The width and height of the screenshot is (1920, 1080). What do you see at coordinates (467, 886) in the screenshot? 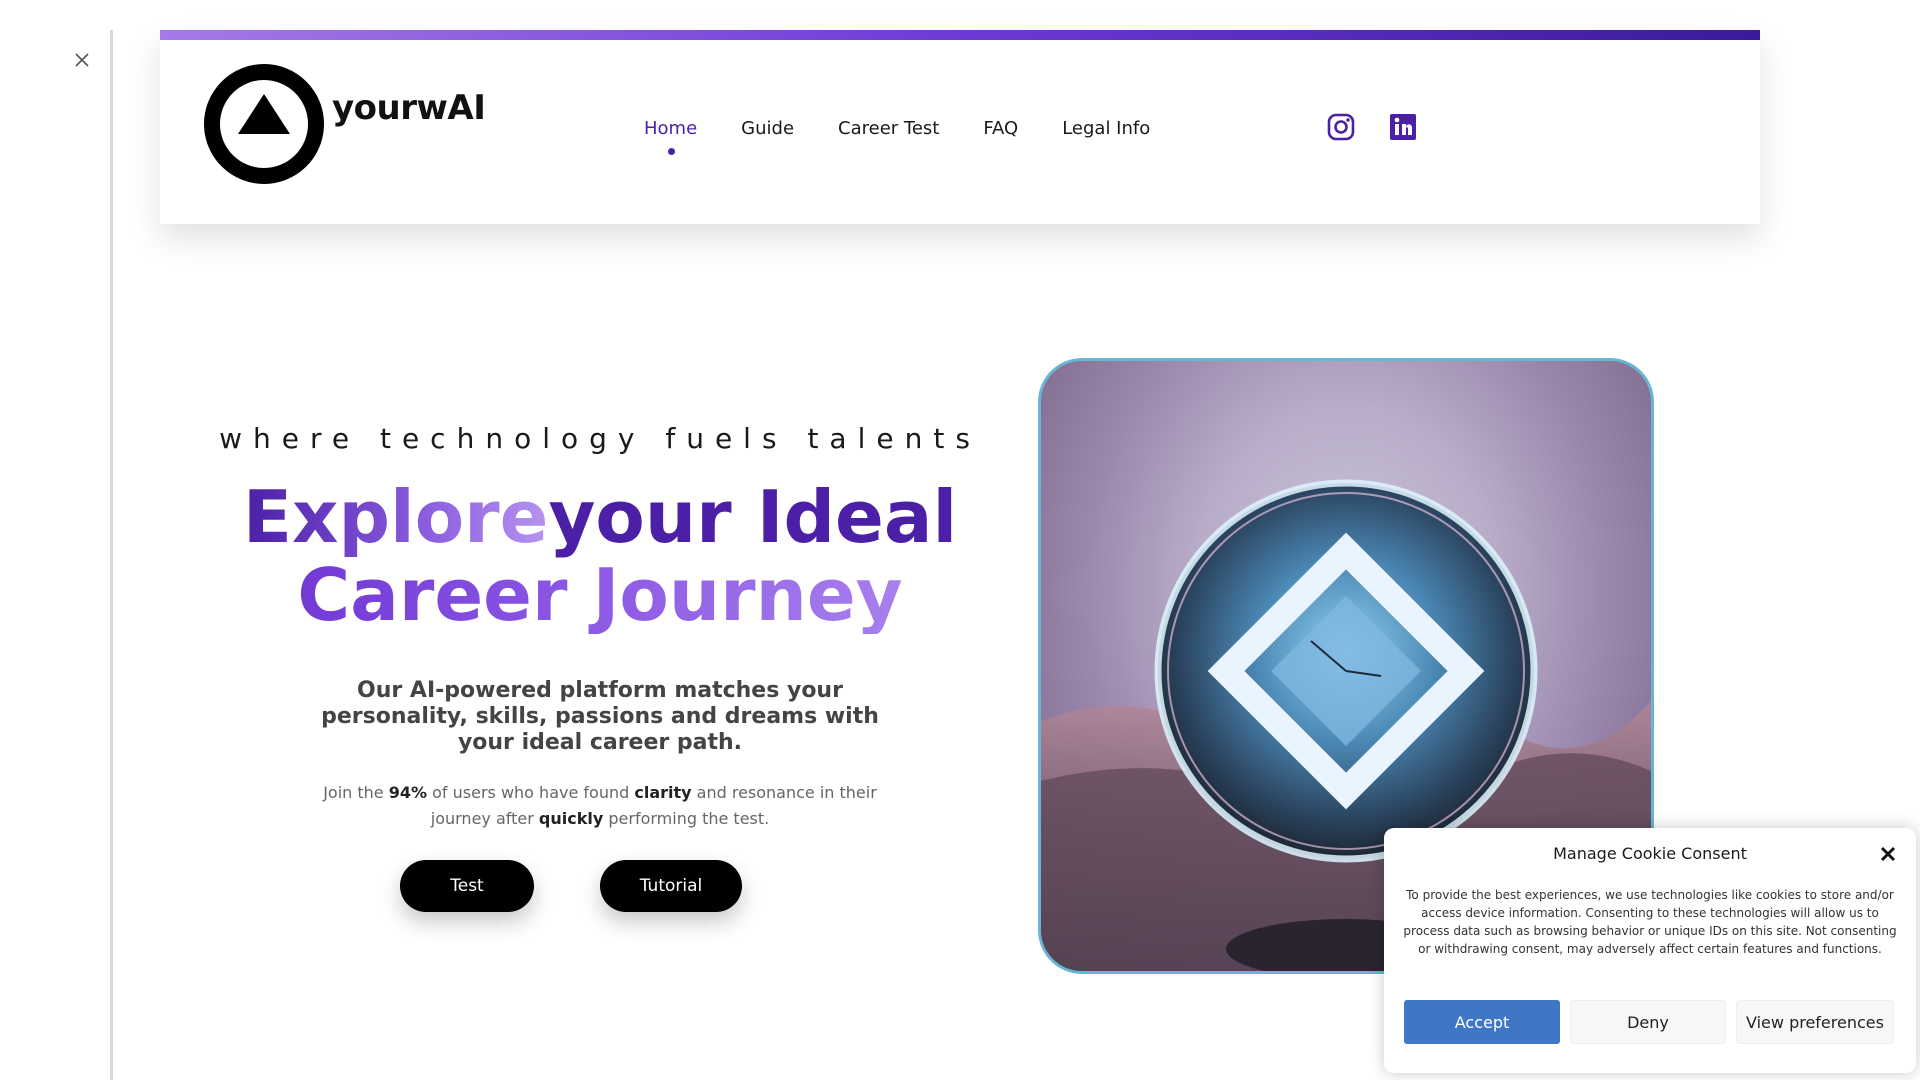
I see `test-button: Test` at bounding box center [467, 886].